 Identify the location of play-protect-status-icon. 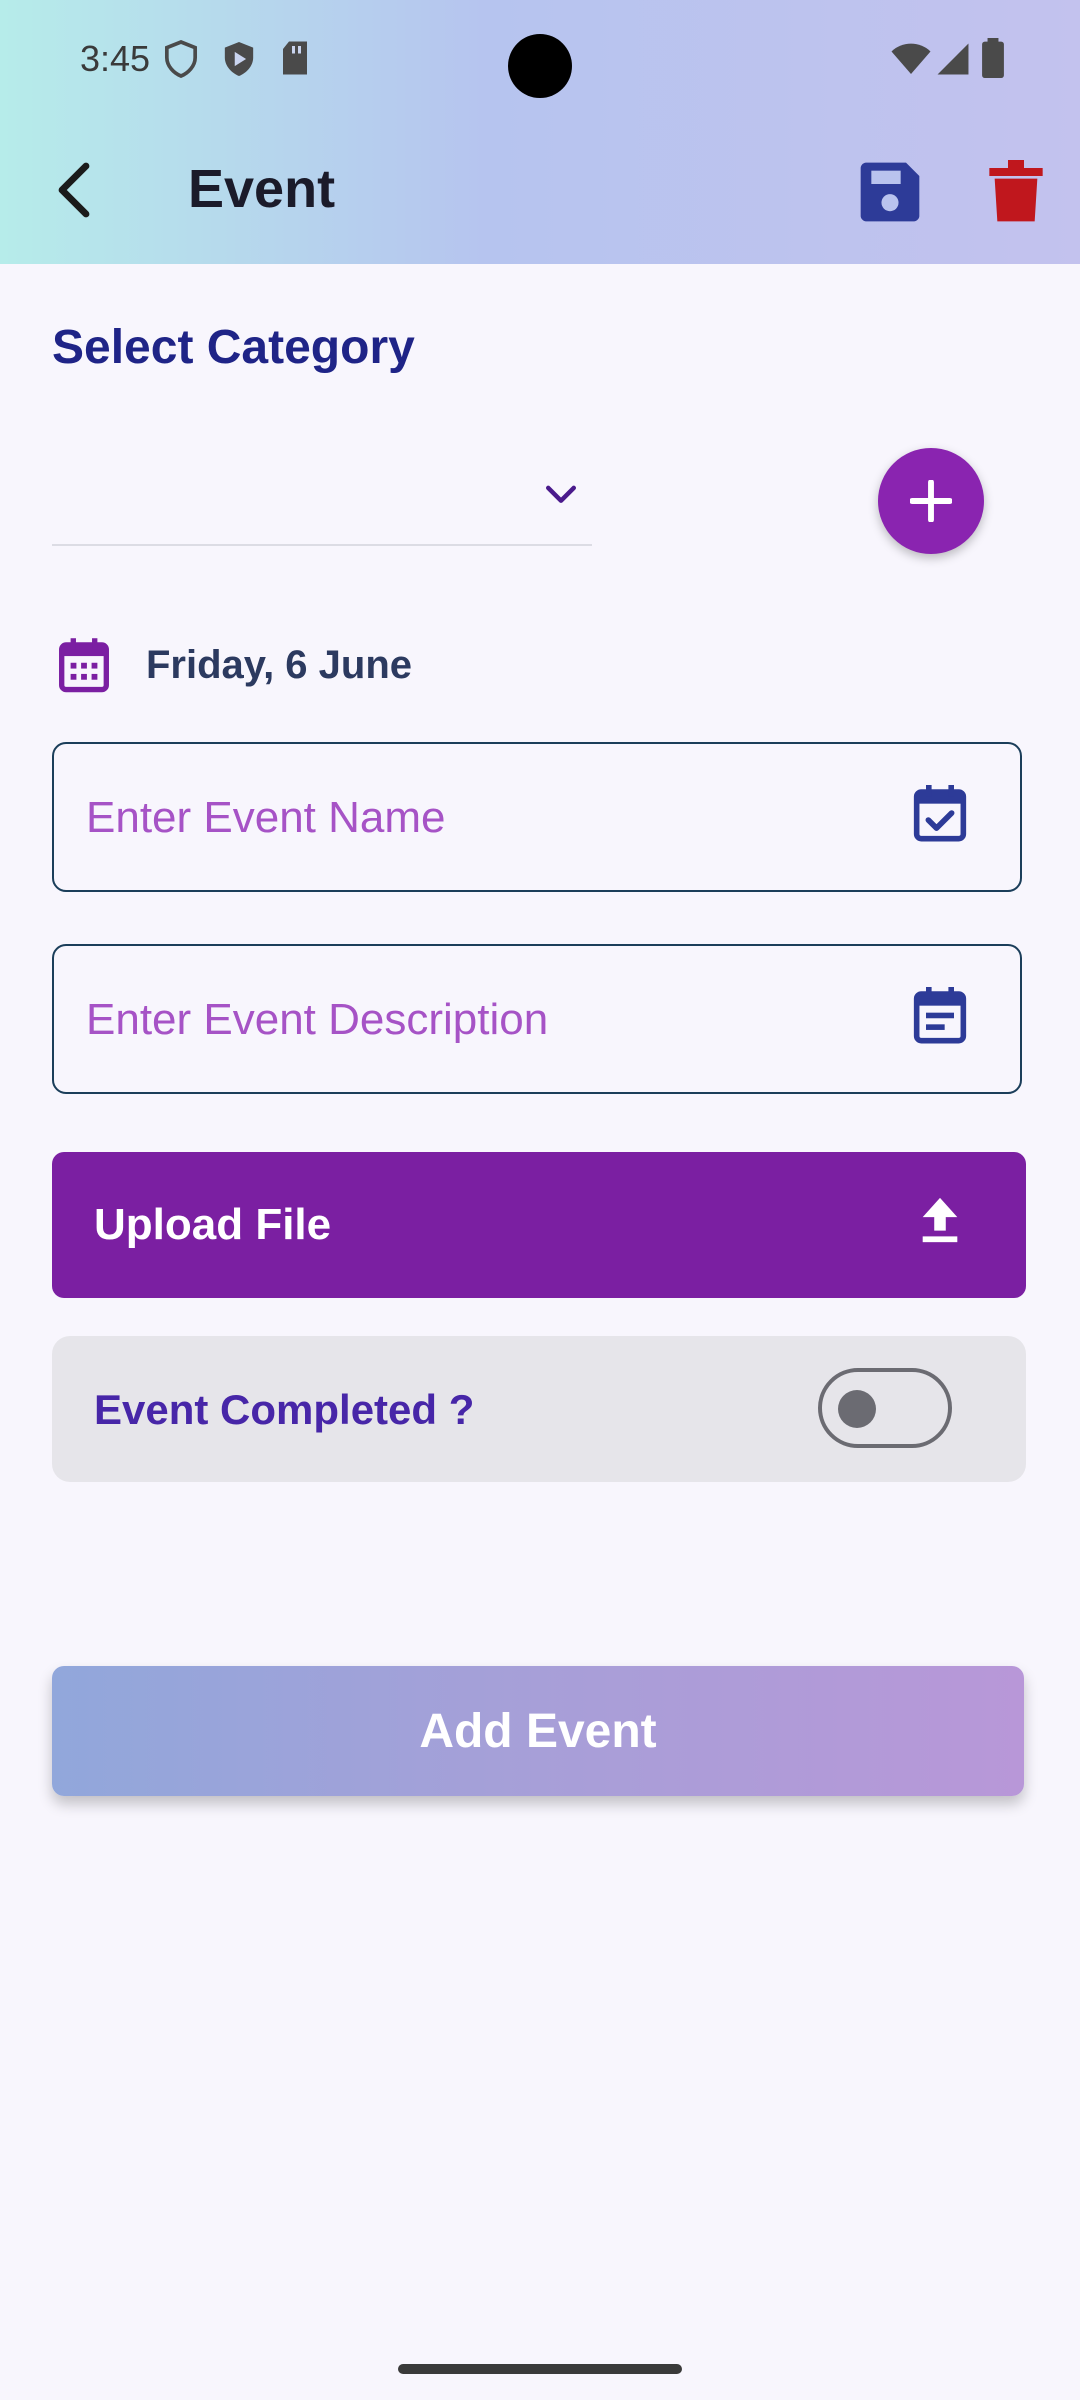
(239, 59).